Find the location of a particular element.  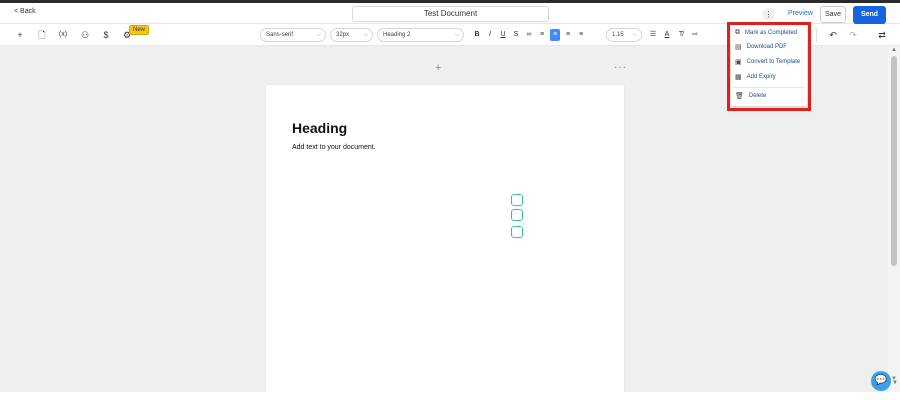

document-heading: Heading is located at coordinates (319, 128).